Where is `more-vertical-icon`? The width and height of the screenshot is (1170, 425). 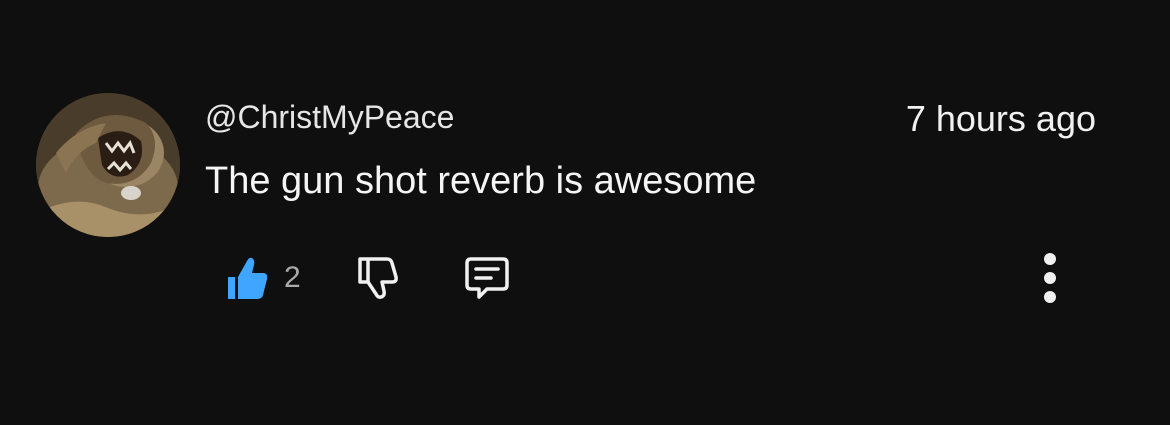 more-vertical-icon is located at coordinates (1050, 259).